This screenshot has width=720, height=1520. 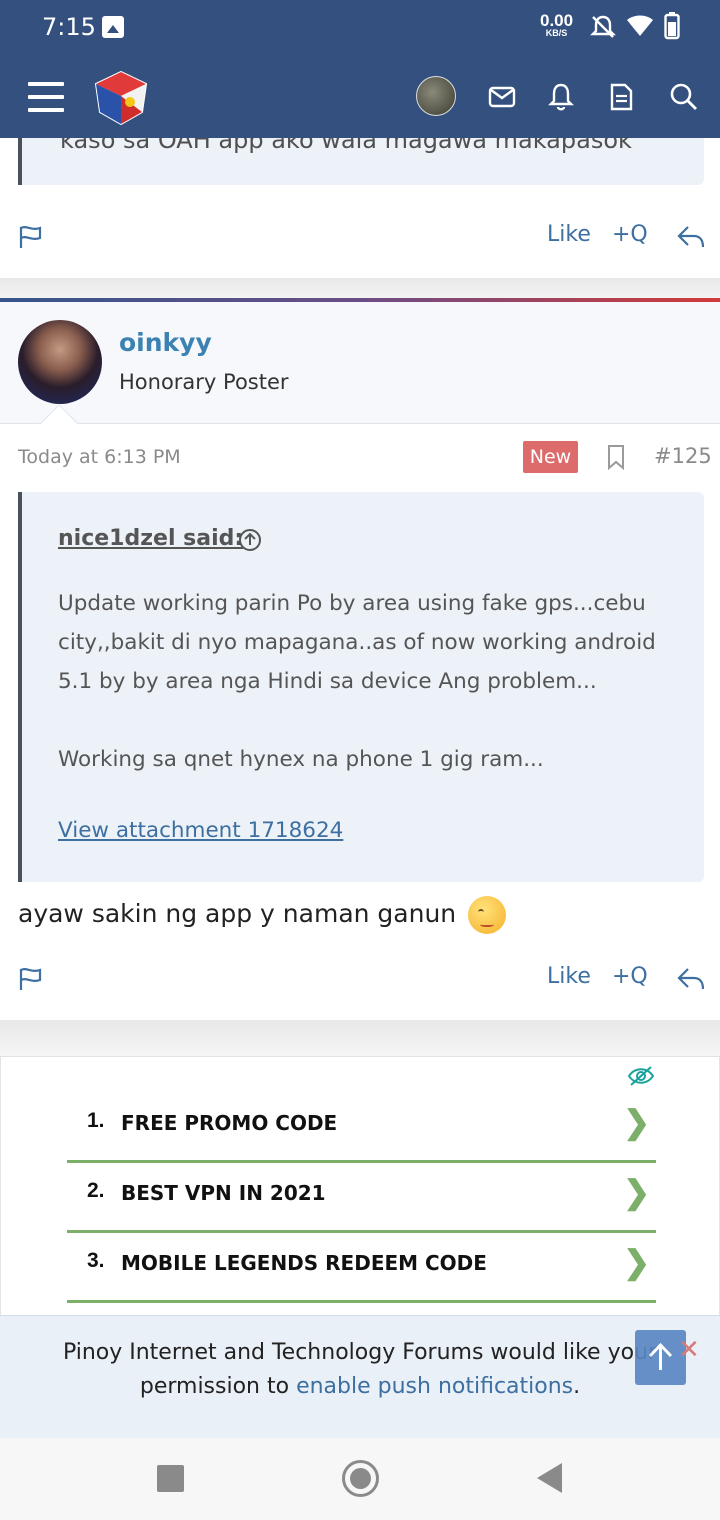 I want to click on ad-item: 3. MOBILE LEGENDS REDEEM CODE ❯, so click(x=361, y=1268).